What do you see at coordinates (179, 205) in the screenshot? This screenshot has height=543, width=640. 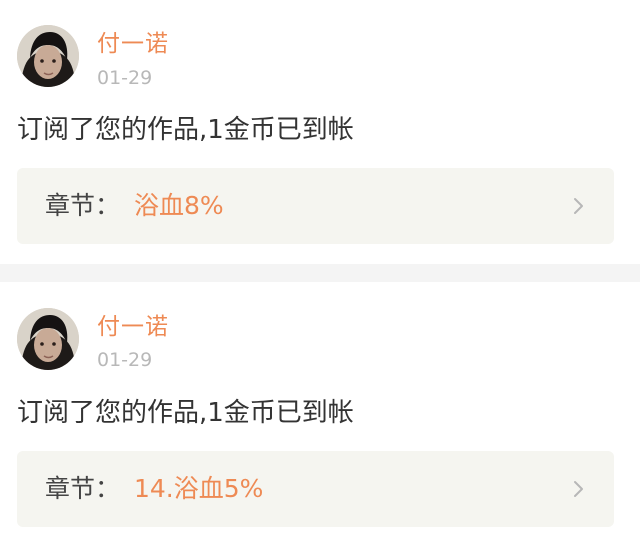 I see `chapter-title: 浴血8%` at bounding box center [179, 205].